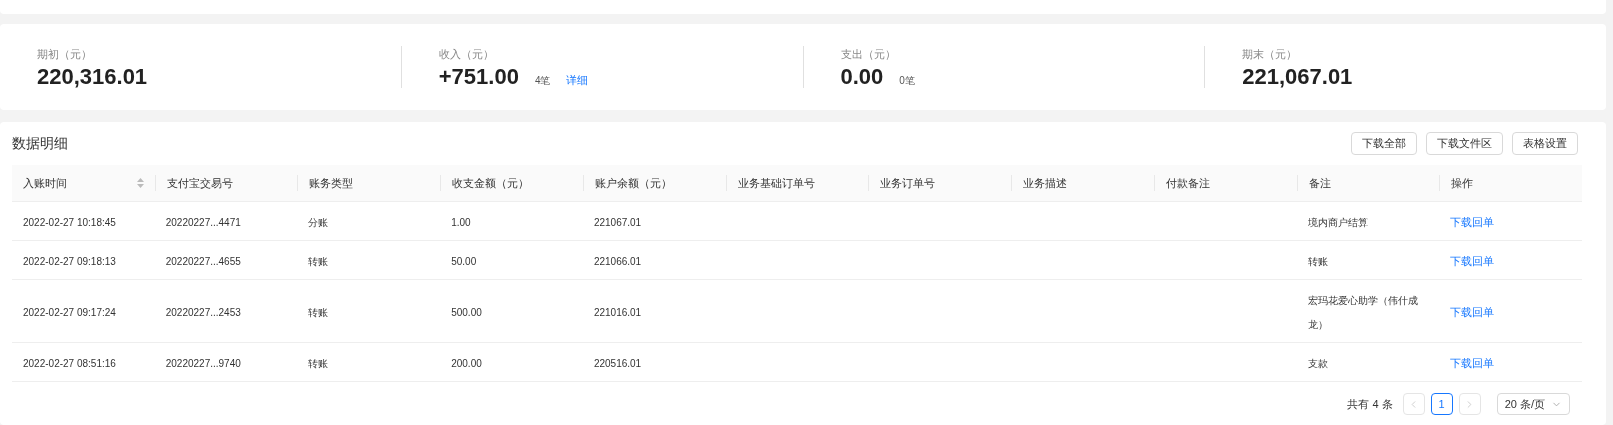  I want to click on table-cell: 宏玛花爱心助学（伟什成龙）, so click(1362, 312).